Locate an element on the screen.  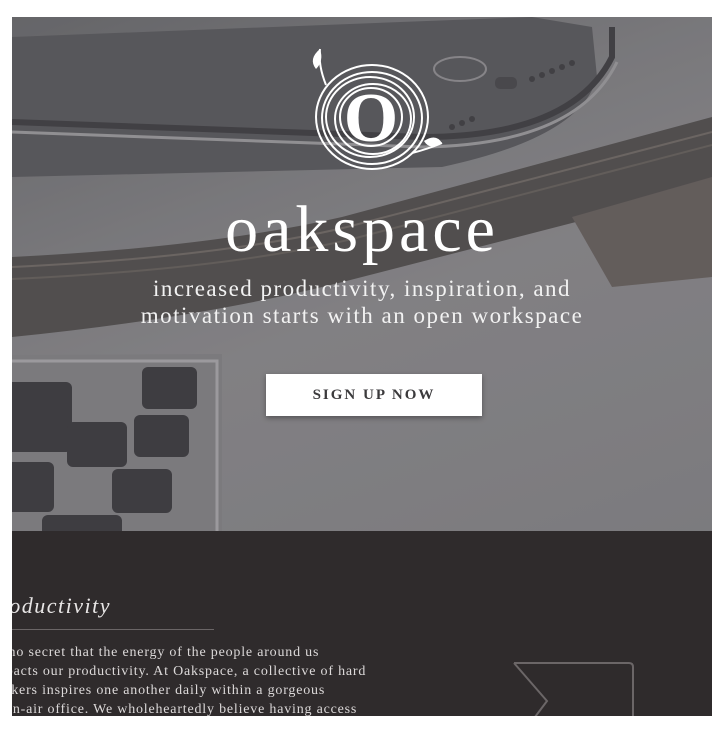
sign-up-button: SIGN UP NOW is located at coordinates (374, 395).